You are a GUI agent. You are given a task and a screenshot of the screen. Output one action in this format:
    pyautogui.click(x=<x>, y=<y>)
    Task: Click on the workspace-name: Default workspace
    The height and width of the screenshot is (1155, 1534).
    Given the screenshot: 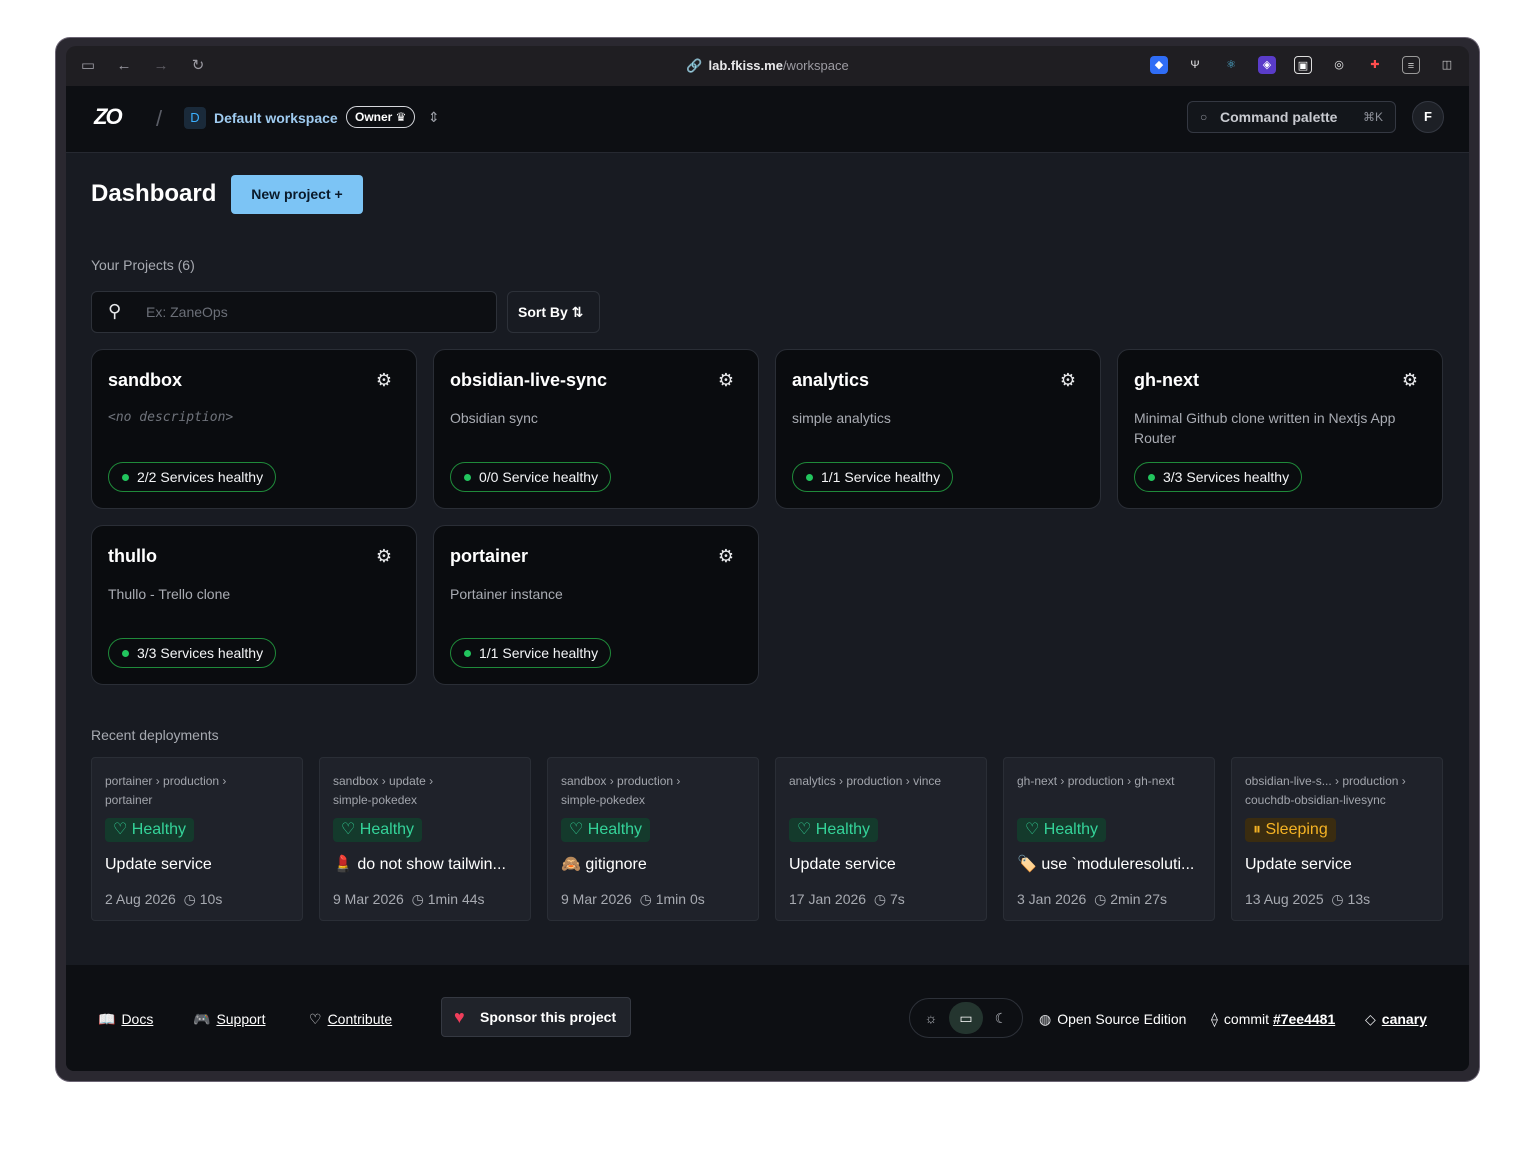 What is the action you would take?
    pyautogui.click(x=276, y=118)
    